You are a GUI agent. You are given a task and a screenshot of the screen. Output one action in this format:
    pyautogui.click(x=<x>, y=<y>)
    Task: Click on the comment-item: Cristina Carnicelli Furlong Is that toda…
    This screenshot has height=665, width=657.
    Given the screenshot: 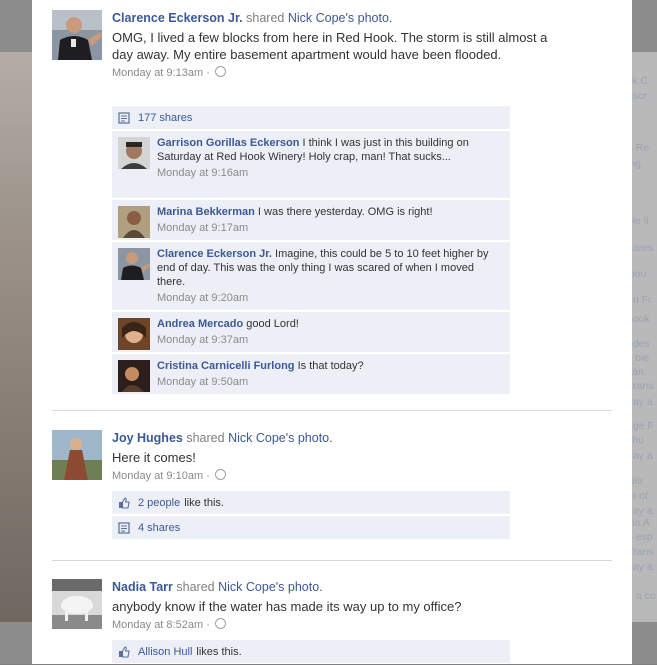 What is the action you would take?
    pyautogui.click(x=311, y=374)
    